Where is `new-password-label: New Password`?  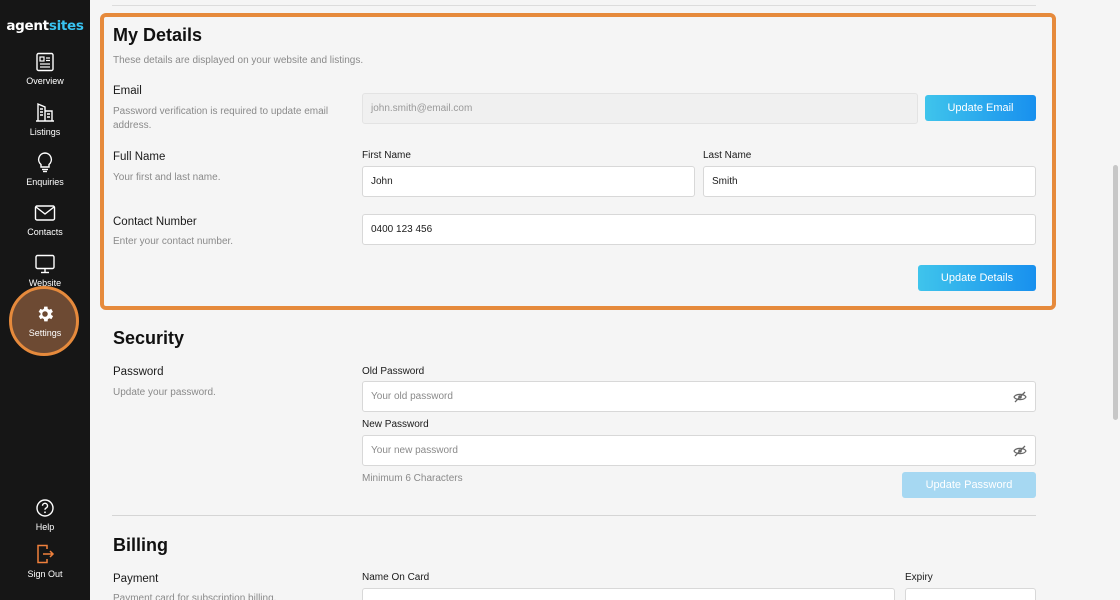
new-password-label: New Password is located at coordinates (395, 424).